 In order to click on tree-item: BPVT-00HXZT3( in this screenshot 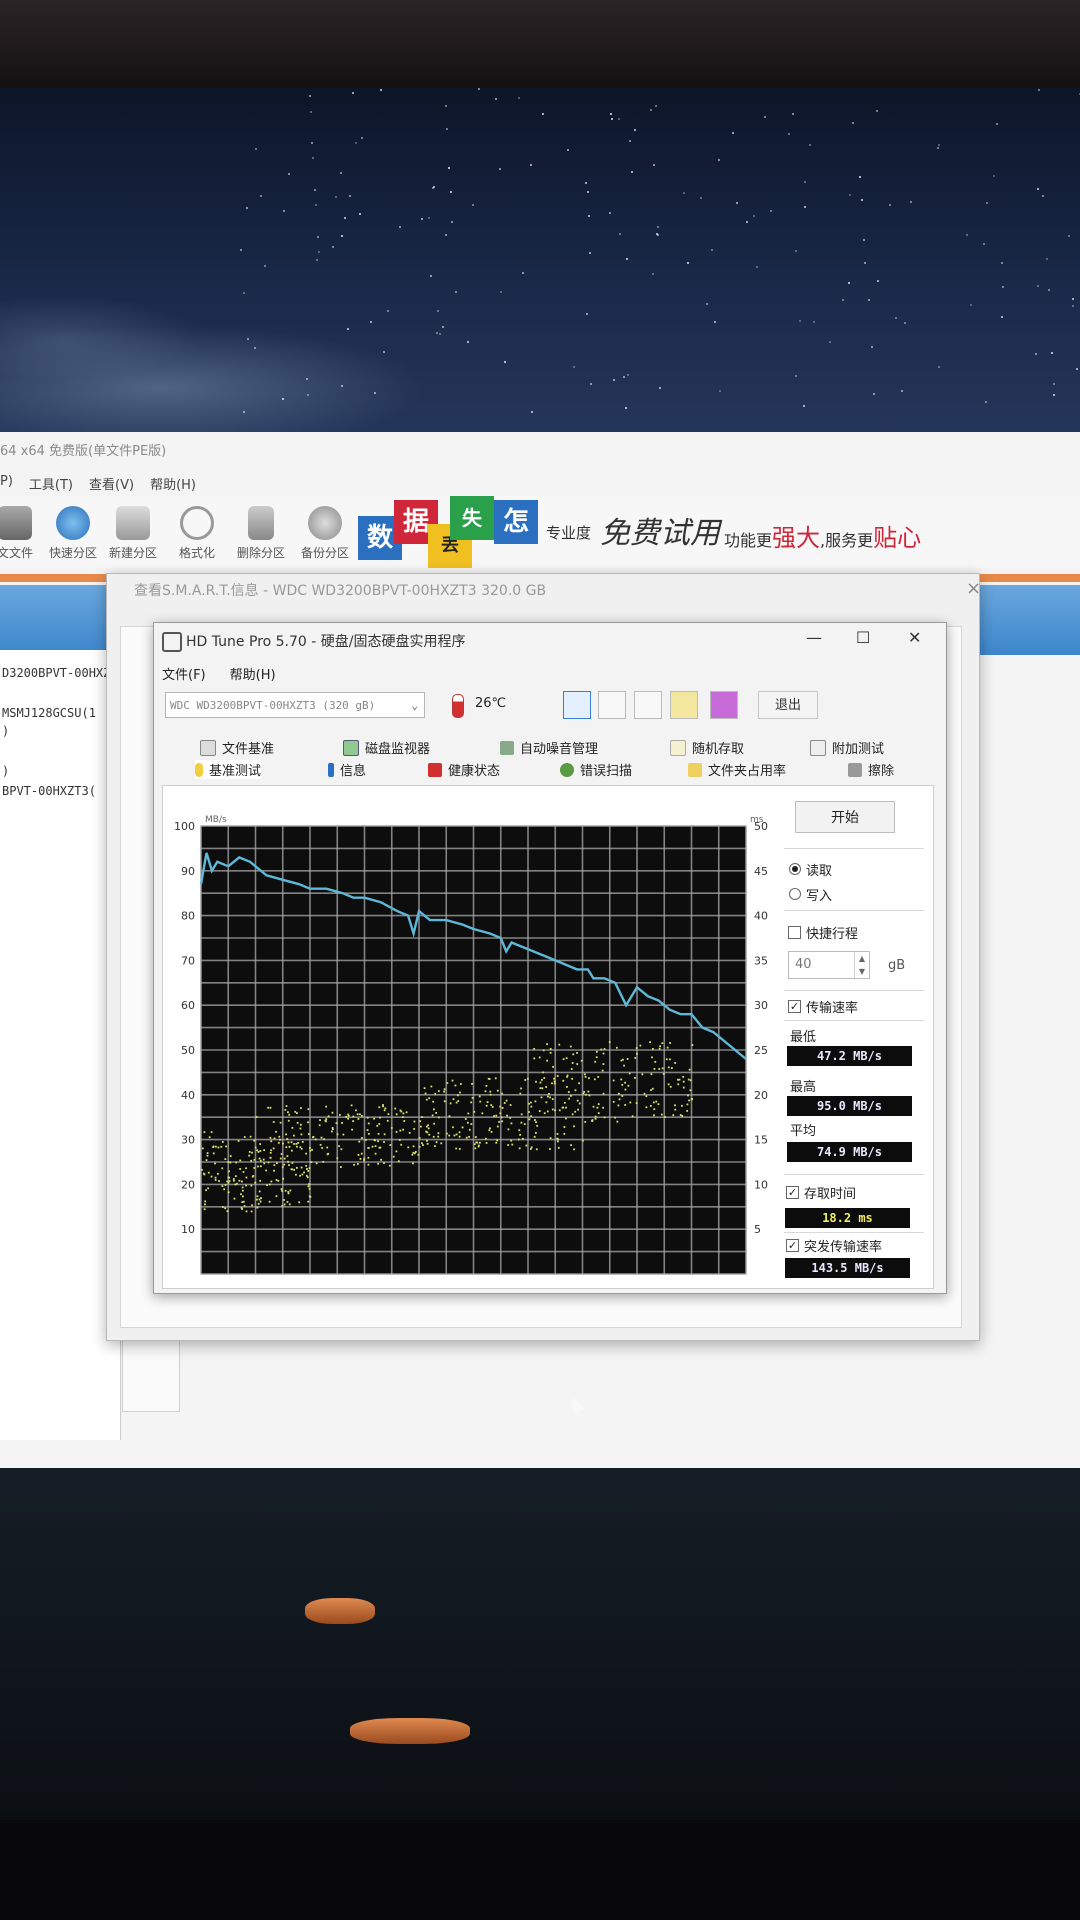, I will do `click(49, 791)`.